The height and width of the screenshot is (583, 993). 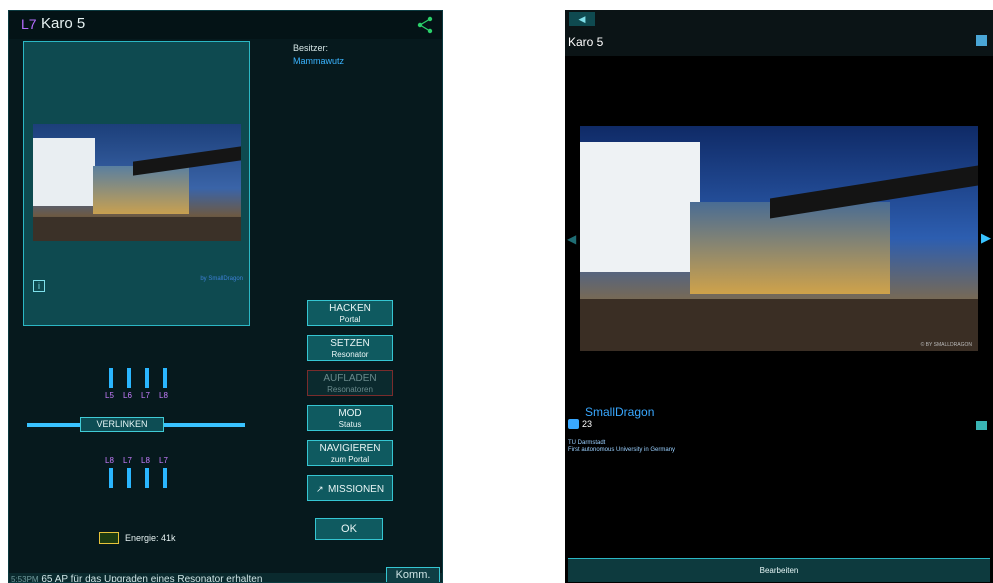 I want to click on owner-name: Mammawutz, so click(x=318, y=61).